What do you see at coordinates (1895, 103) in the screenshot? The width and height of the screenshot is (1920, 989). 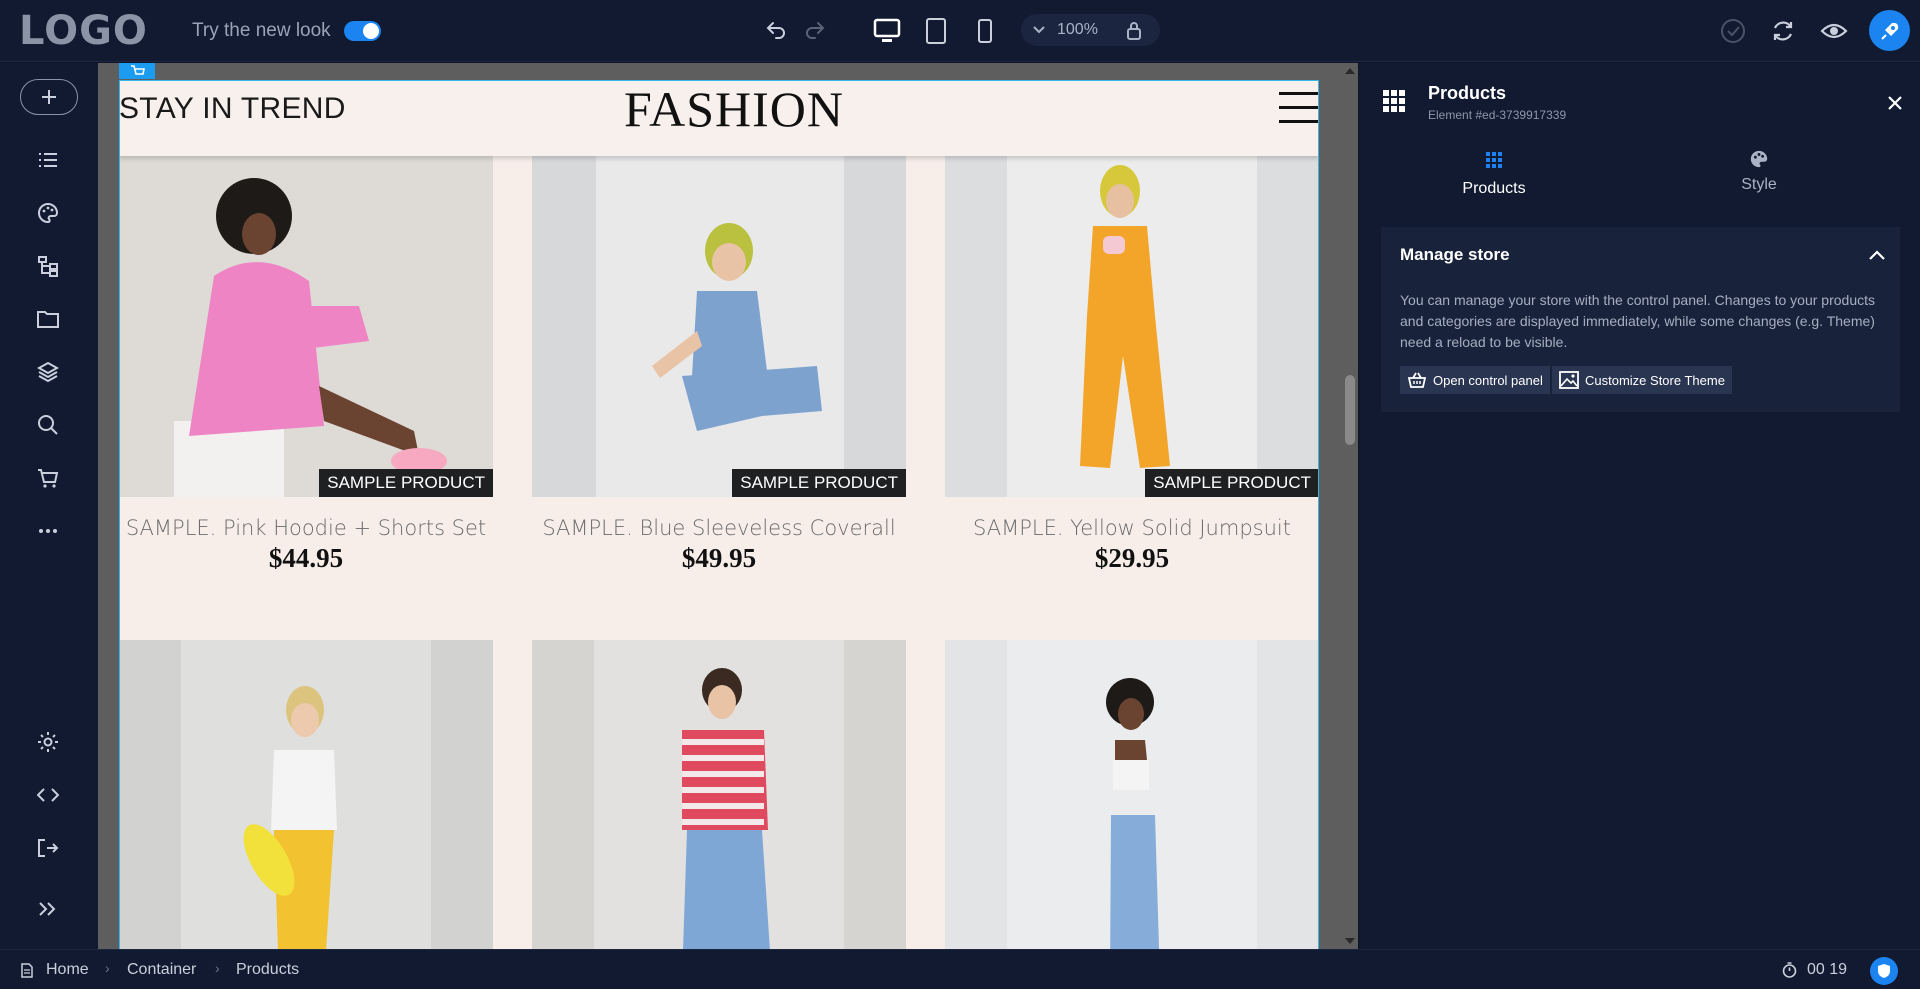 I see `close-icon` at bounding box center [1895, 103].